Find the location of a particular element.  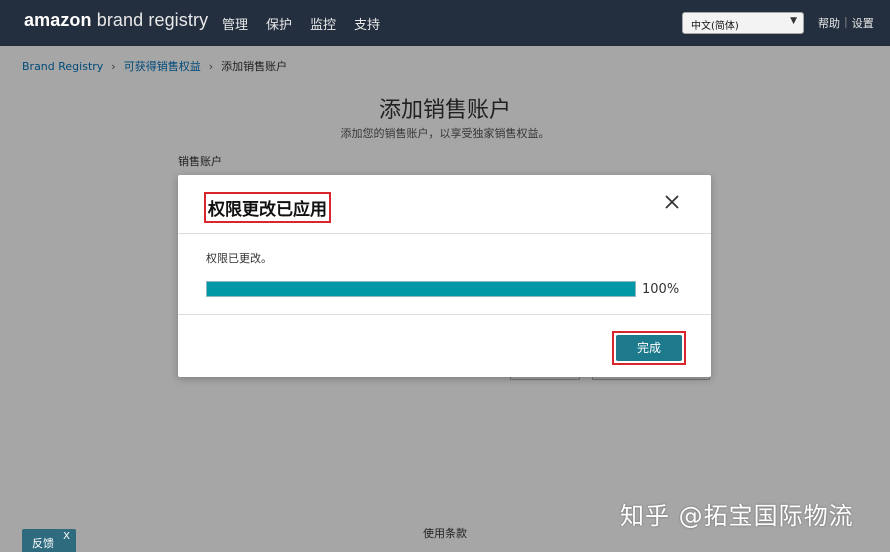

help-links: 帮助 | 设置 is located at coordinates (846, 23).